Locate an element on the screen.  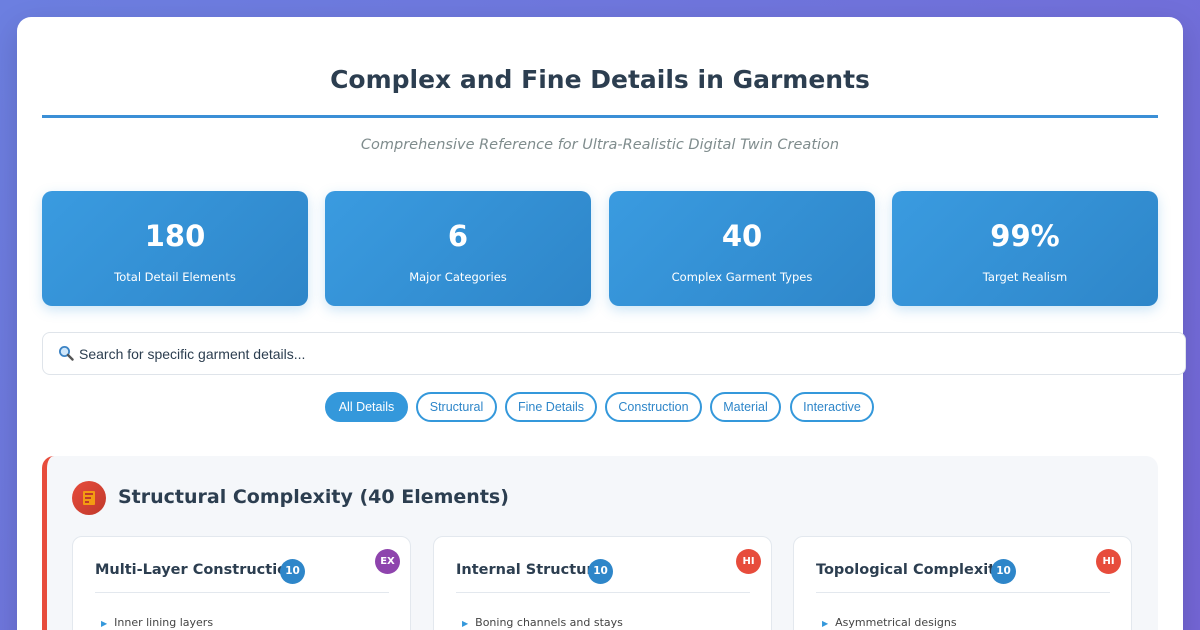
stat-label: Complex Garment Types is located at coordinates (742, 277).